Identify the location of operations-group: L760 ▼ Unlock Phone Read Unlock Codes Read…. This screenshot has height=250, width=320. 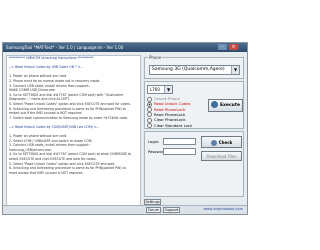
(194, 105).